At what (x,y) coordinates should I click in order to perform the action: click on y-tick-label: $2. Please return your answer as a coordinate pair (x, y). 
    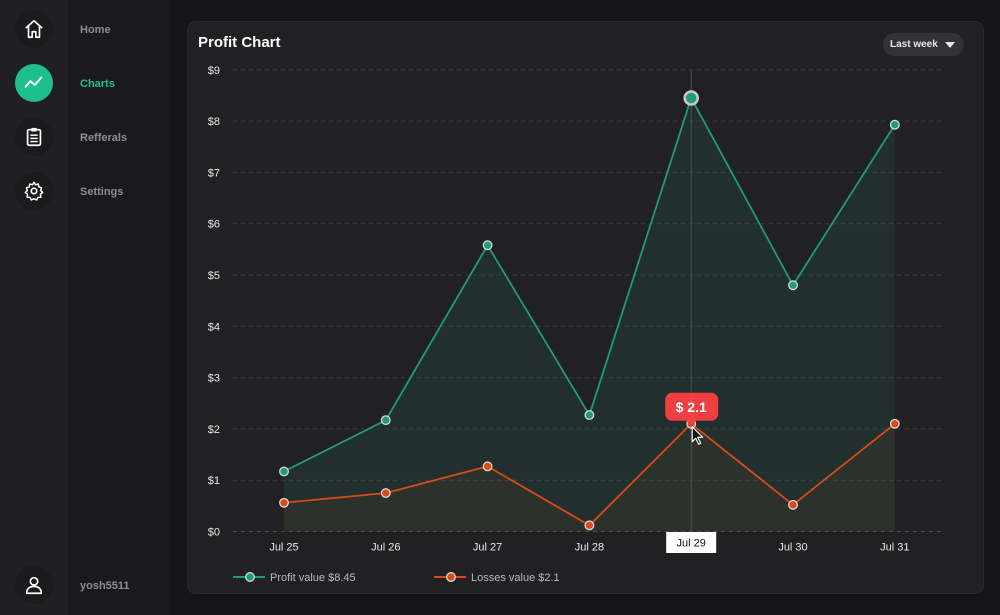
    Looking at the image, I should click on (214, 430).